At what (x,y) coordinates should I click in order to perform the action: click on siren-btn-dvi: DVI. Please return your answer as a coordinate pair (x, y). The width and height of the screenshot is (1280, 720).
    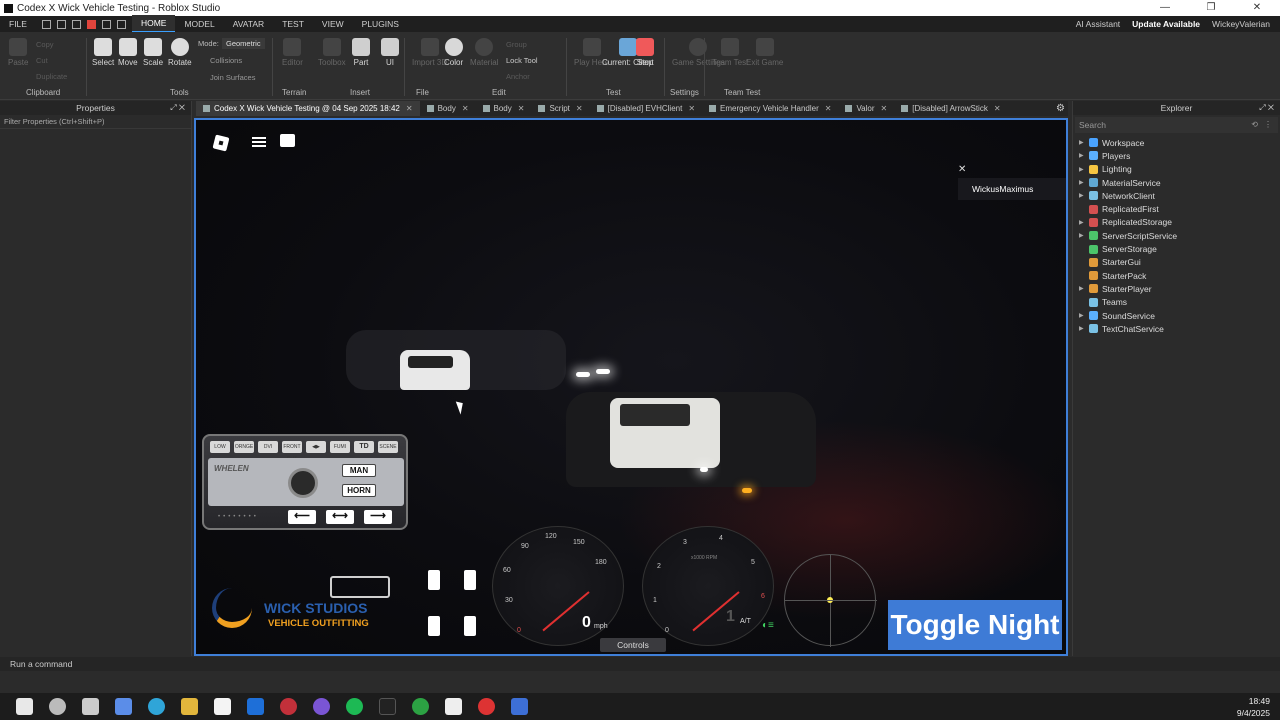
    Looking at the image, I should click on (268, 447).